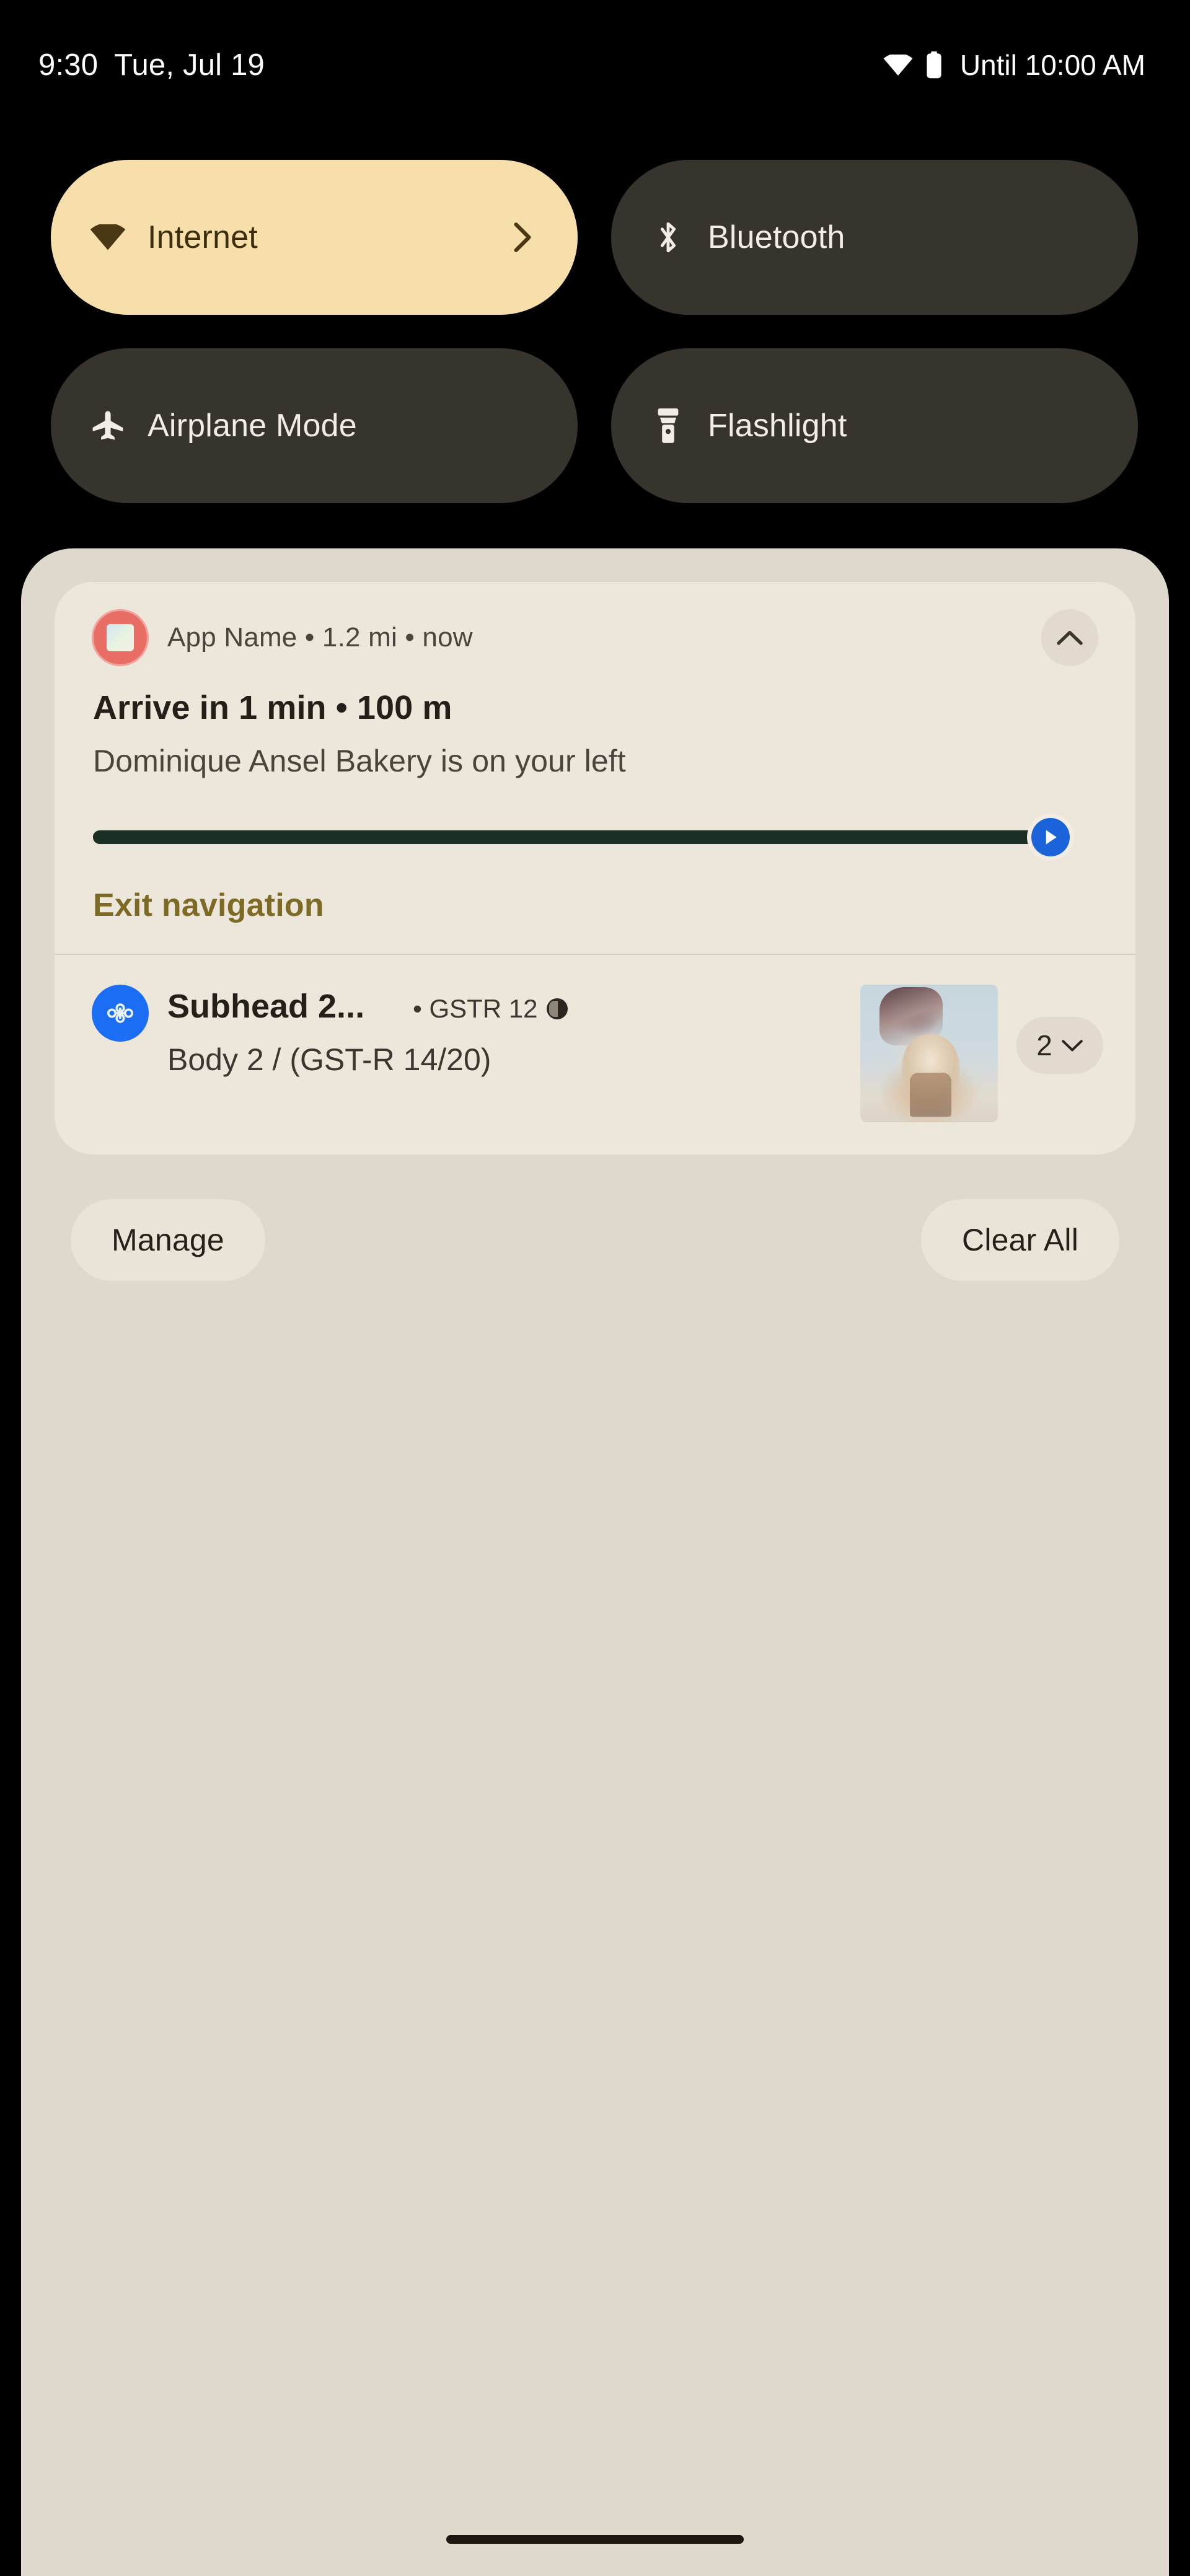 The height and width of the screenshot is (2576, 1190). Describe the element at coordinates (203, 237) in the screenshot. I see `qs-tile-label: Internet` at that location.